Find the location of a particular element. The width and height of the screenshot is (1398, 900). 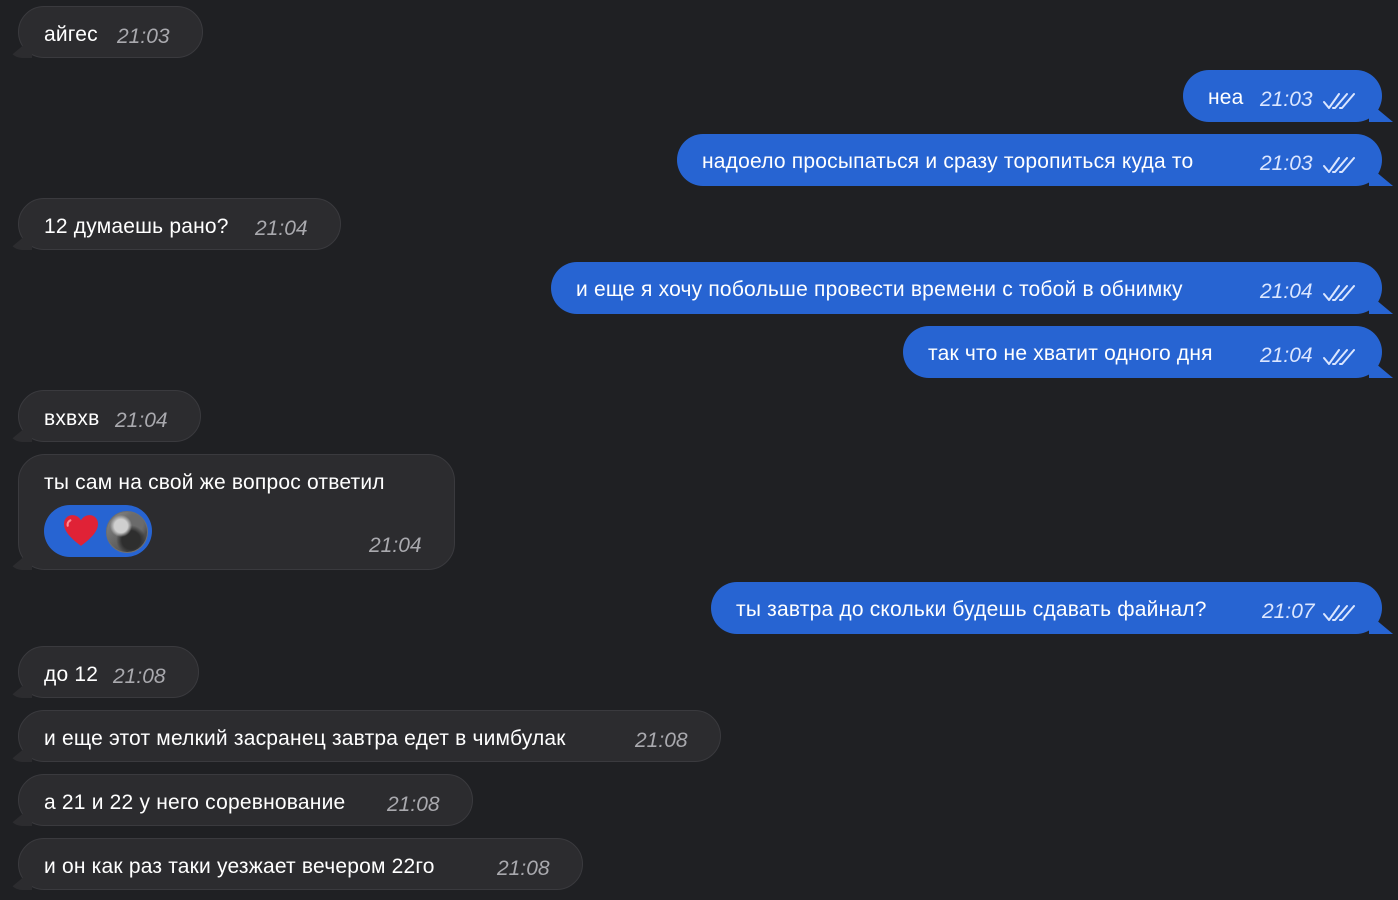

avatar is located at coordinates (127, 532).